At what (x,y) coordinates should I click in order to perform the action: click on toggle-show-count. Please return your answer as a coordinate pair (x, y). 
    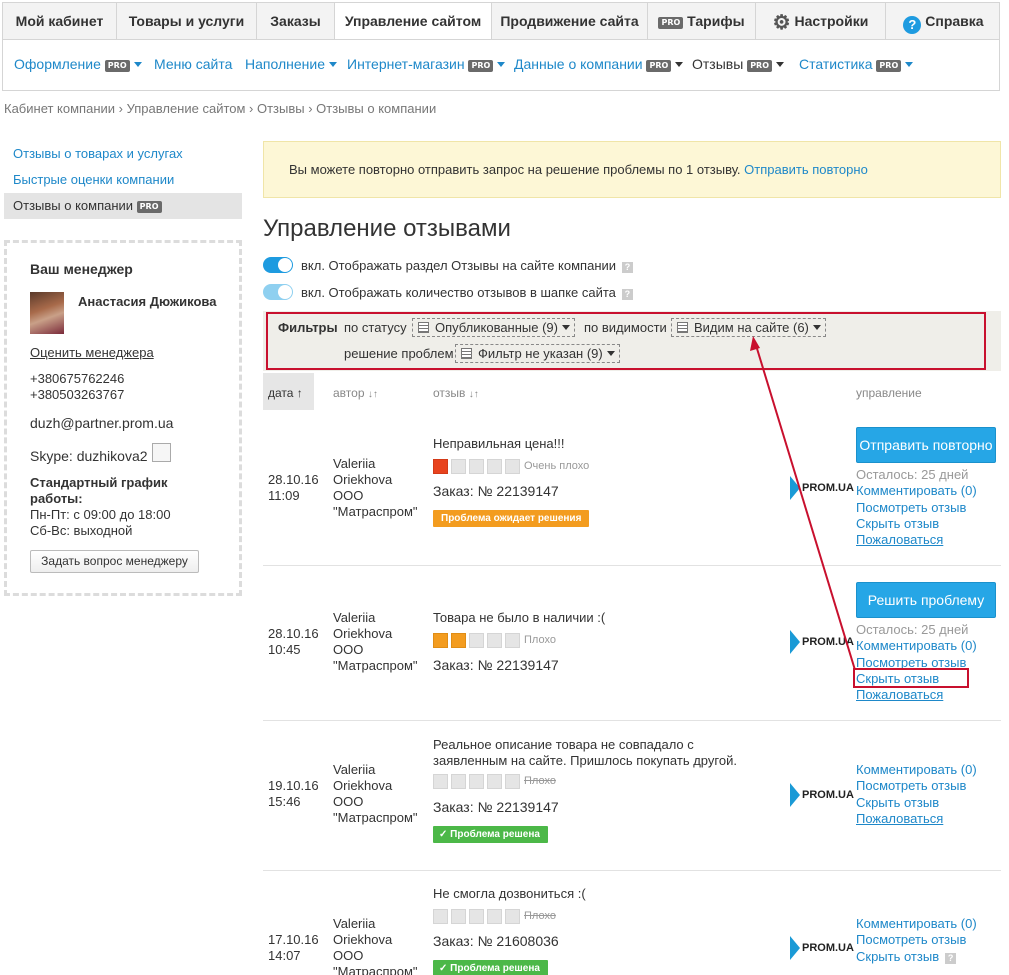
    Looking at the image, I should click on (278, 292).